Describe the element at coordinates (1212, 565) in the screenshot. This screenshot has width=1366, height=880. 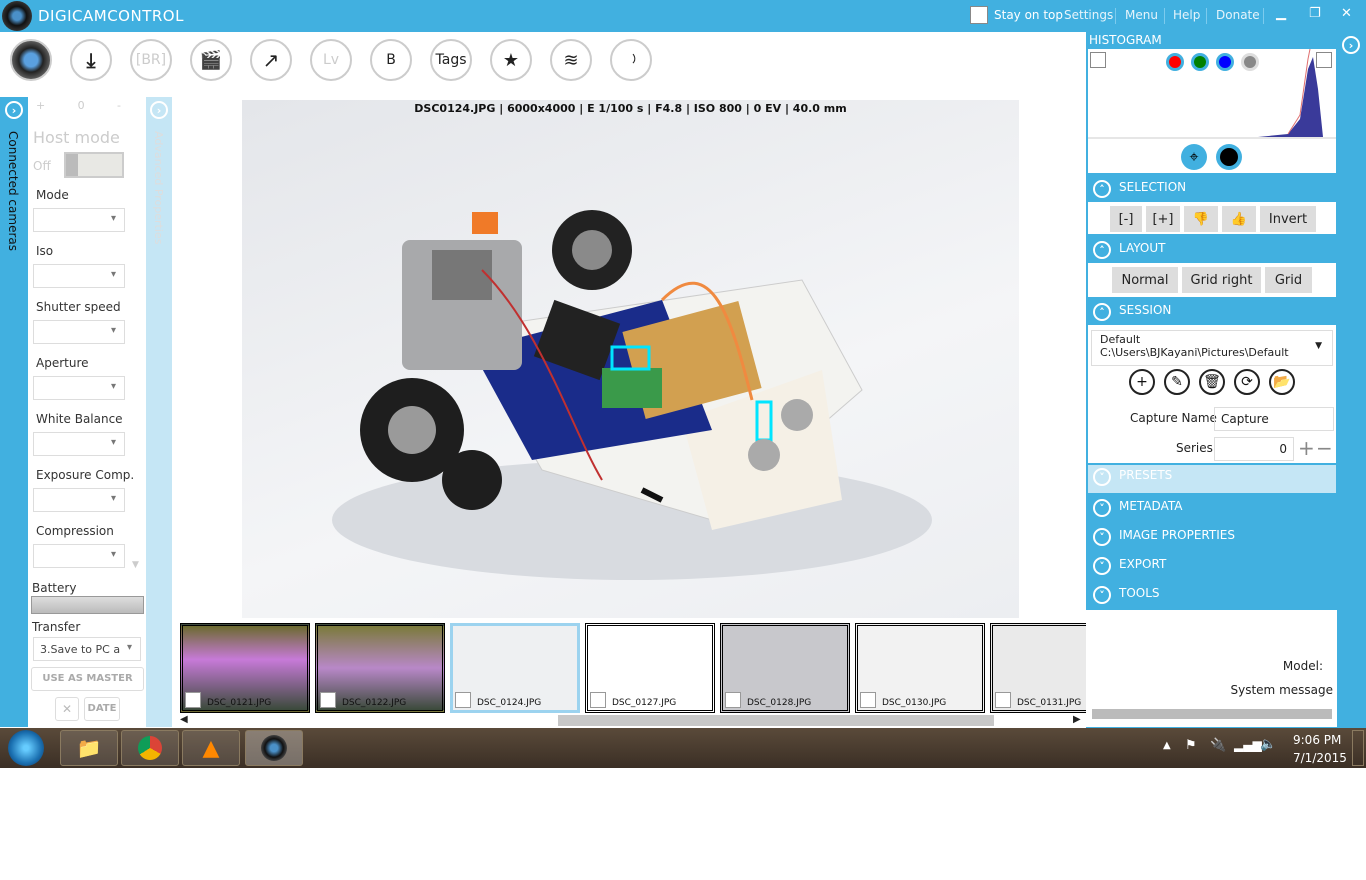
I see `export-section-header: ˅ EXPORT` at that location.